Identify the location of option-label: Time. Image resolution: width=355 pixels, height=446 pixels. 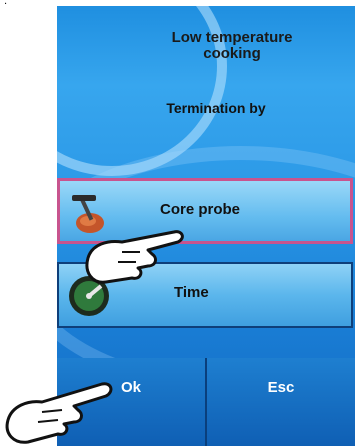
(191, 292).